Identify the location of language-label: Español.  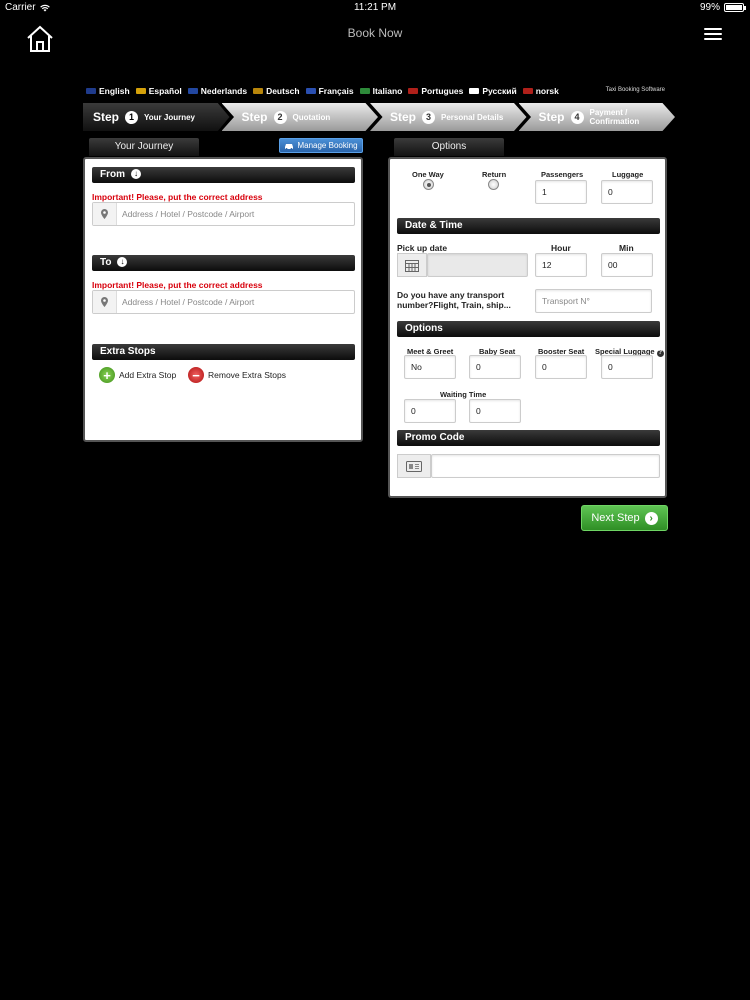
(165, 91).